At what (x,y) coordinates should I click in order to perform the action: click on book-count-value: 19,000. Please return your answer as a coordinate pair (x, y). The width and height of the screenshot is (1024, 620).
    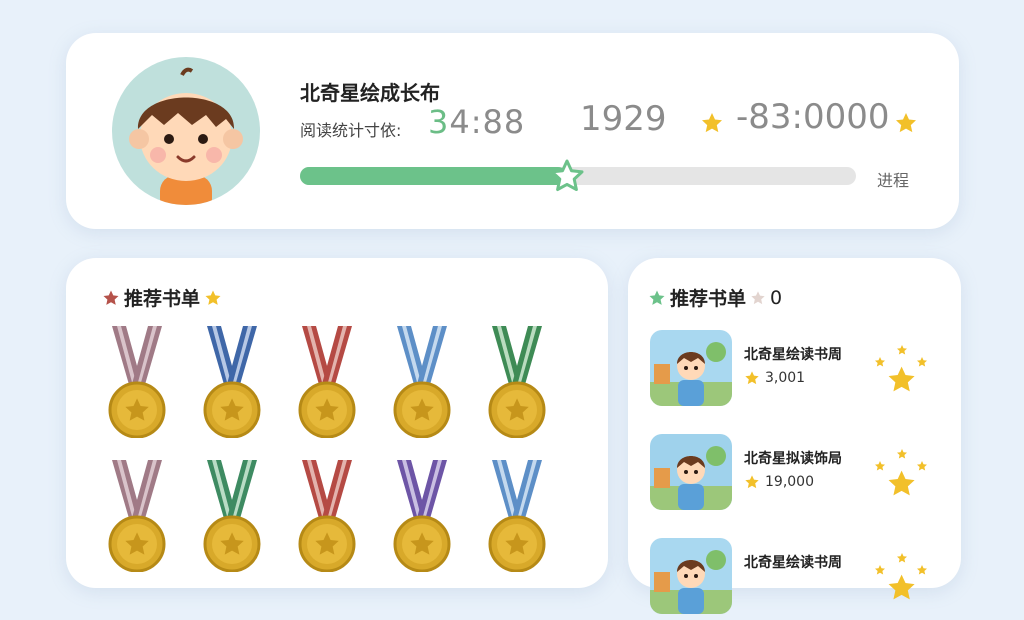
    Looking at the image, I should click on (789, 482).